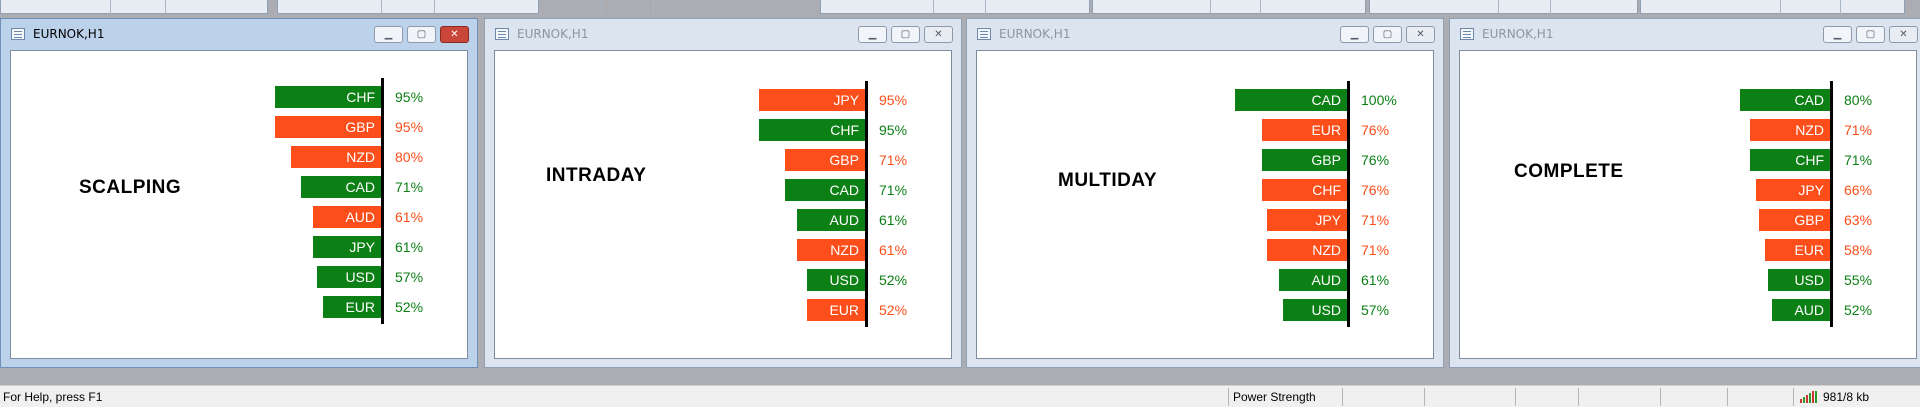  What do you see at coordinates (1858, 190) in the screenshot?
I see `currency-strength-percent: 66%` at bounding box center [1858, 190].